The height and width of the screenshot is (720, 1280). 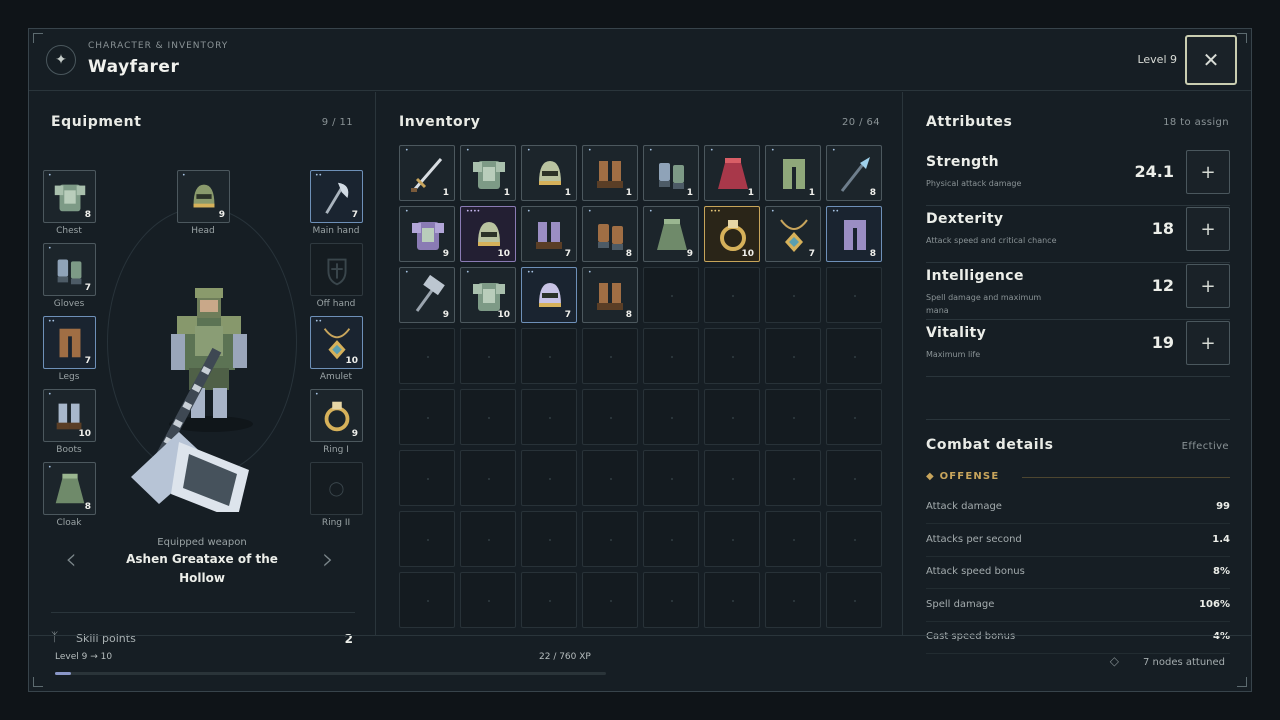 What do you see at coordinates (69, 269) in the screenshot?
I see `equipment-slot-gloves: • 7` at bounding box center [69, 269].